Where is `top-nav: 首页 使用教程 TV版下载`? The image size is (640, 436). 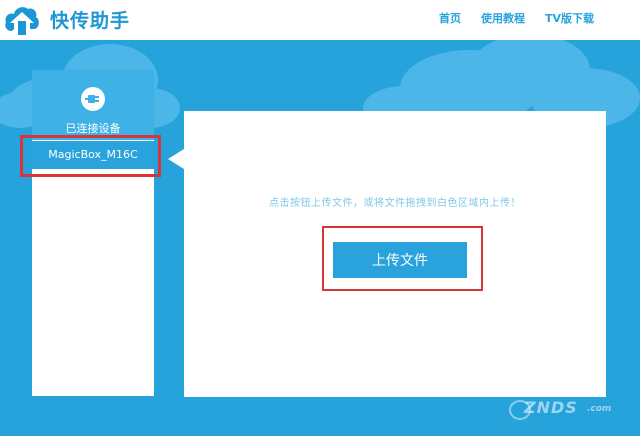 top-nav: 首页 使用教程 TV版下载 is located at coordinates (516, 18).